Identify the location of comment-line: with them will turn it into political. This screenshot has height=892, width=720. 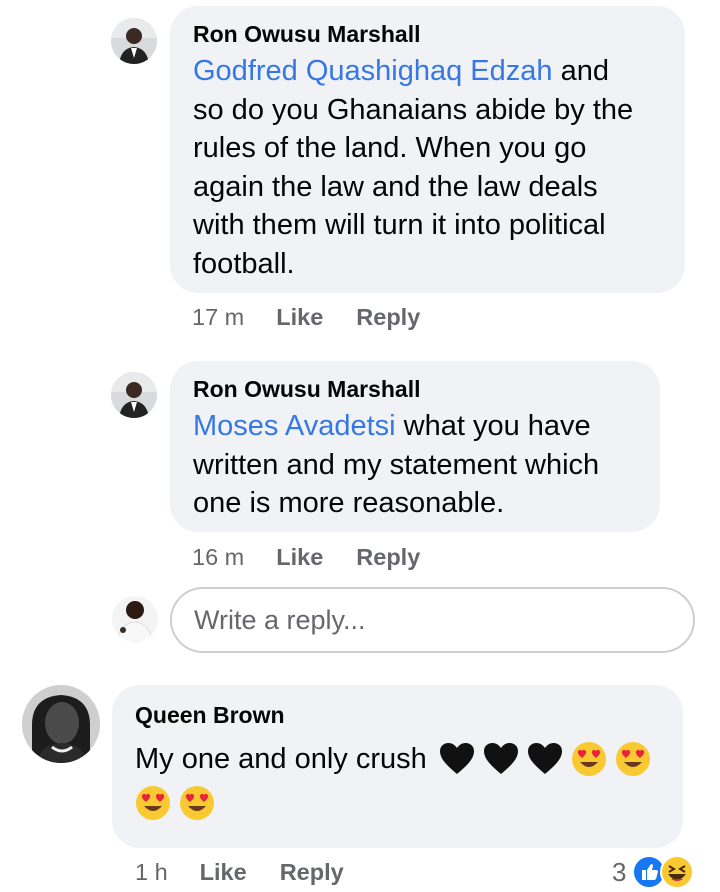
(399, 225).